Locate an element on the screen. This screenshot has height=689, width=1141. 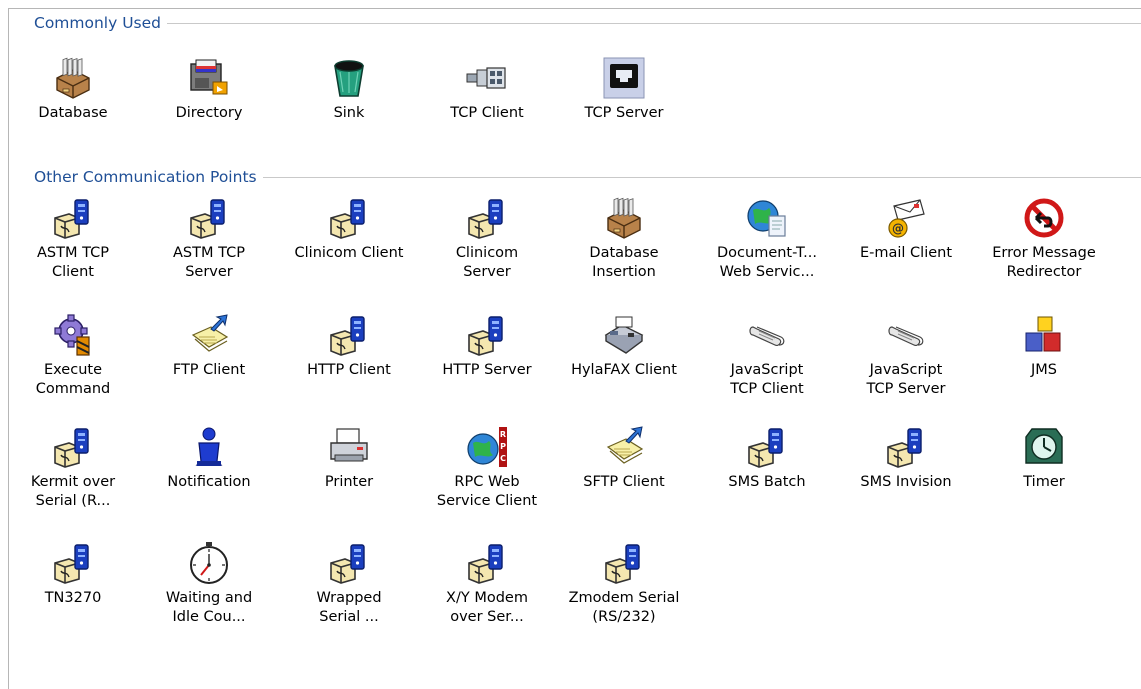
palette-item-sftp-client: SFTP Client is located at coordinates (624, 458).